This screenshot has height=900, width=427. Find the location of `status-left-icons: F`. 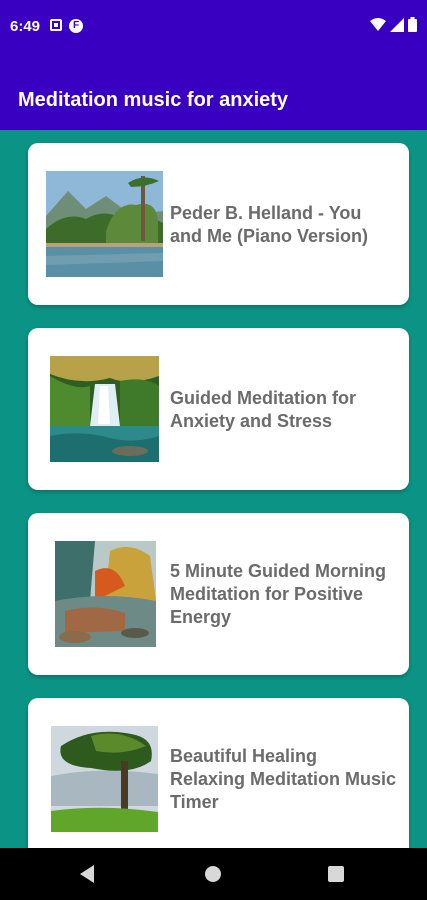

status-left-icons: F is located at coordinates (66, 26).